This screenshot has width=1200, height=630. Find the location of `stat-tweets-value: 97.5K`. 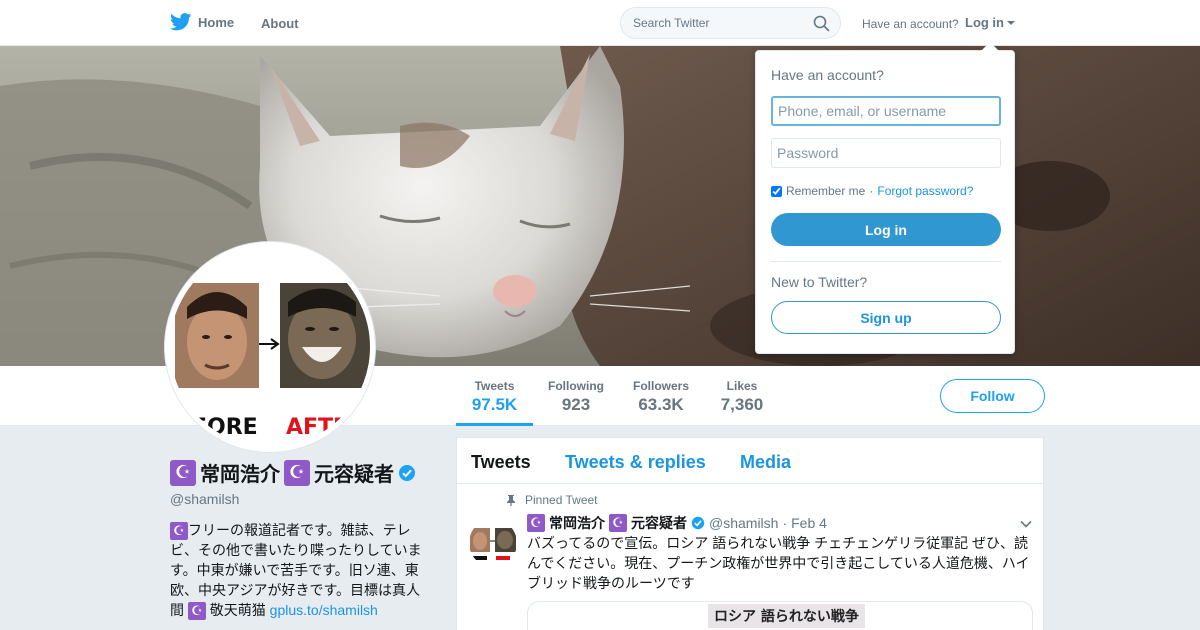

stat-tweets-value: 97.5K is located at coordinates (494, 404).